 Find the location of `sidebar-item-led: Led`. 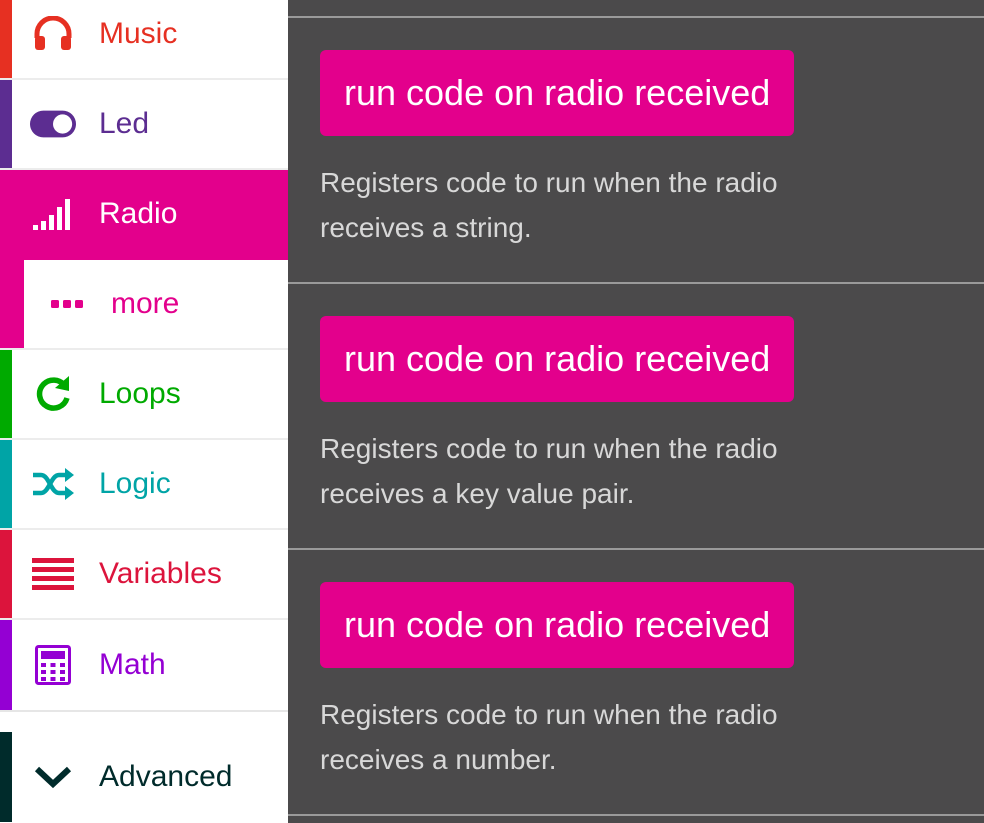

sidebar-item-led: Led is located at coordinates (144, 125).